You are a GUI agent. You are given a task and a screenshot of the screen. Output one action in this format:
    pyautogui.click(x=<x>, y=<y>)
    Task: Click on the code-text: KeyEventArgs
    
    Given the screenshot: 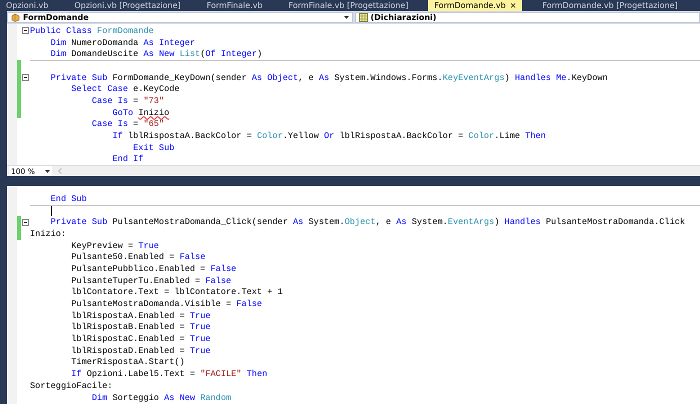 What is the action you would take?
    pyautogui.click(x=473, y=77)
    